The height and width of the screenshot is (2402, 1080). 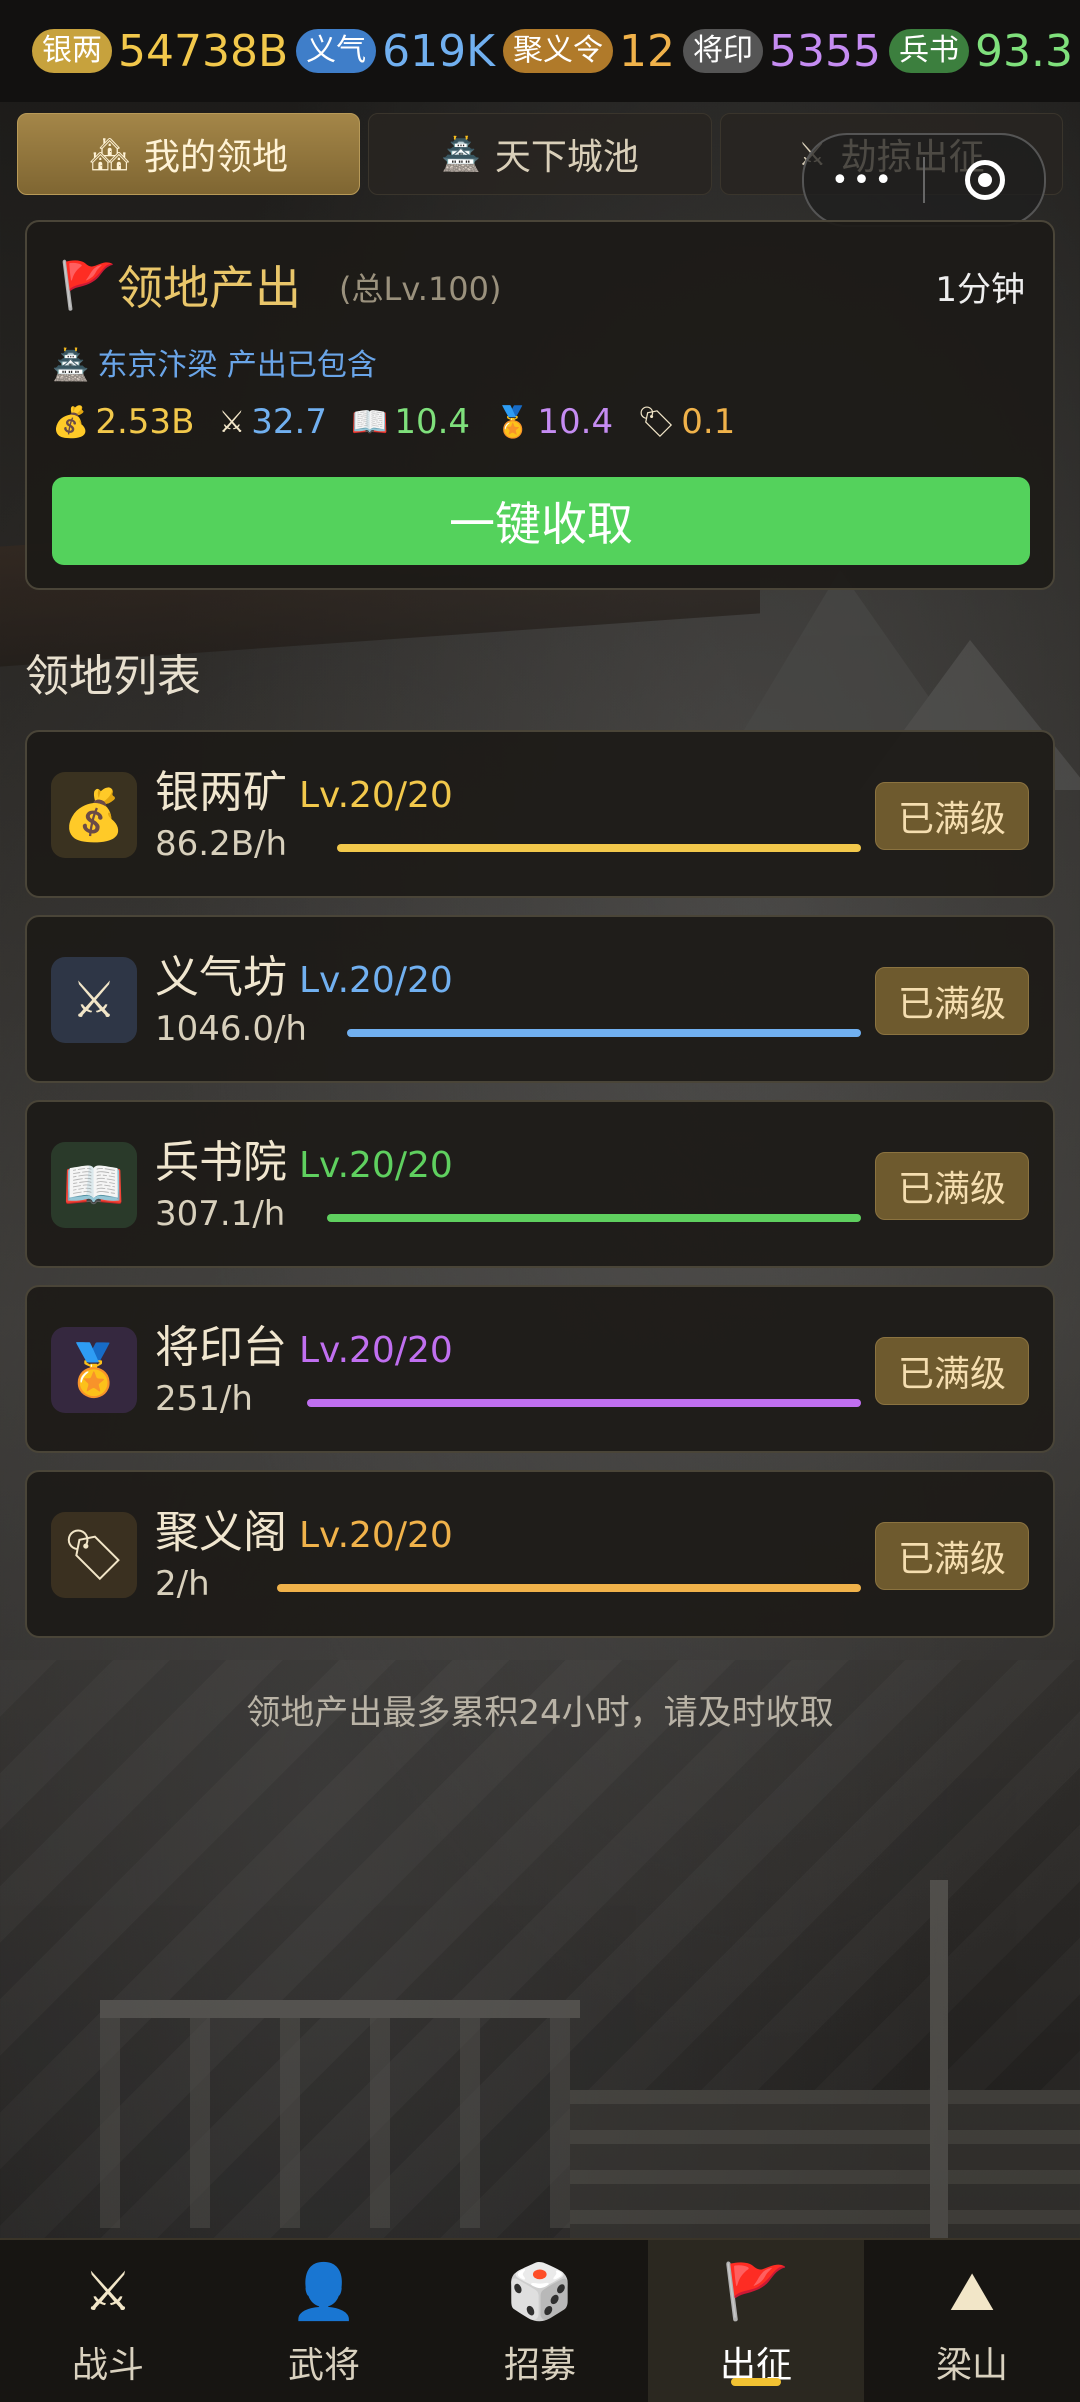 What do you see at coordinates (204, 1399) in the screenshot?
I see `building-rate: 251/h` at bounding box center [204, 1399].